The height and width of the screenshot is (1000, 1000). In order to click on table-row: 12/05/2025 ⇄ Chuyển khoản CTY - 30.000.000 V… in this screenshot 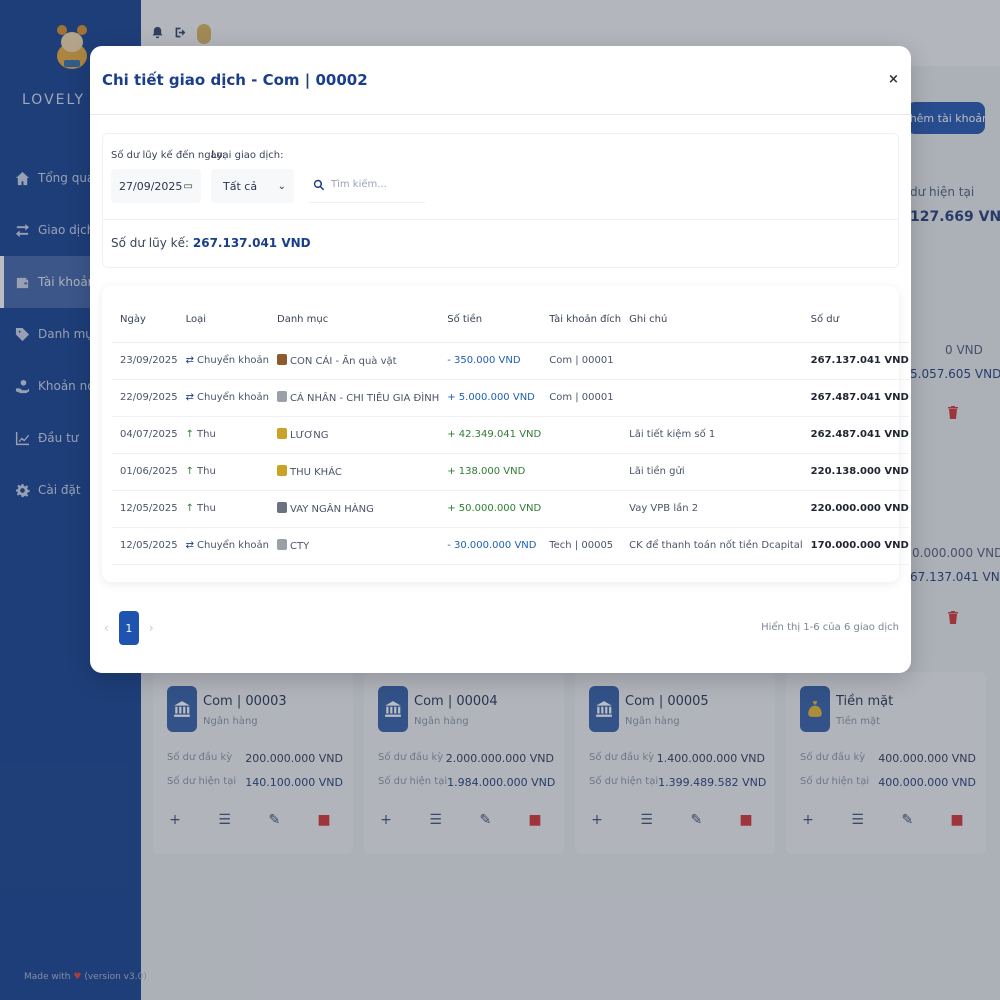, I will do `click(510, 546)`.